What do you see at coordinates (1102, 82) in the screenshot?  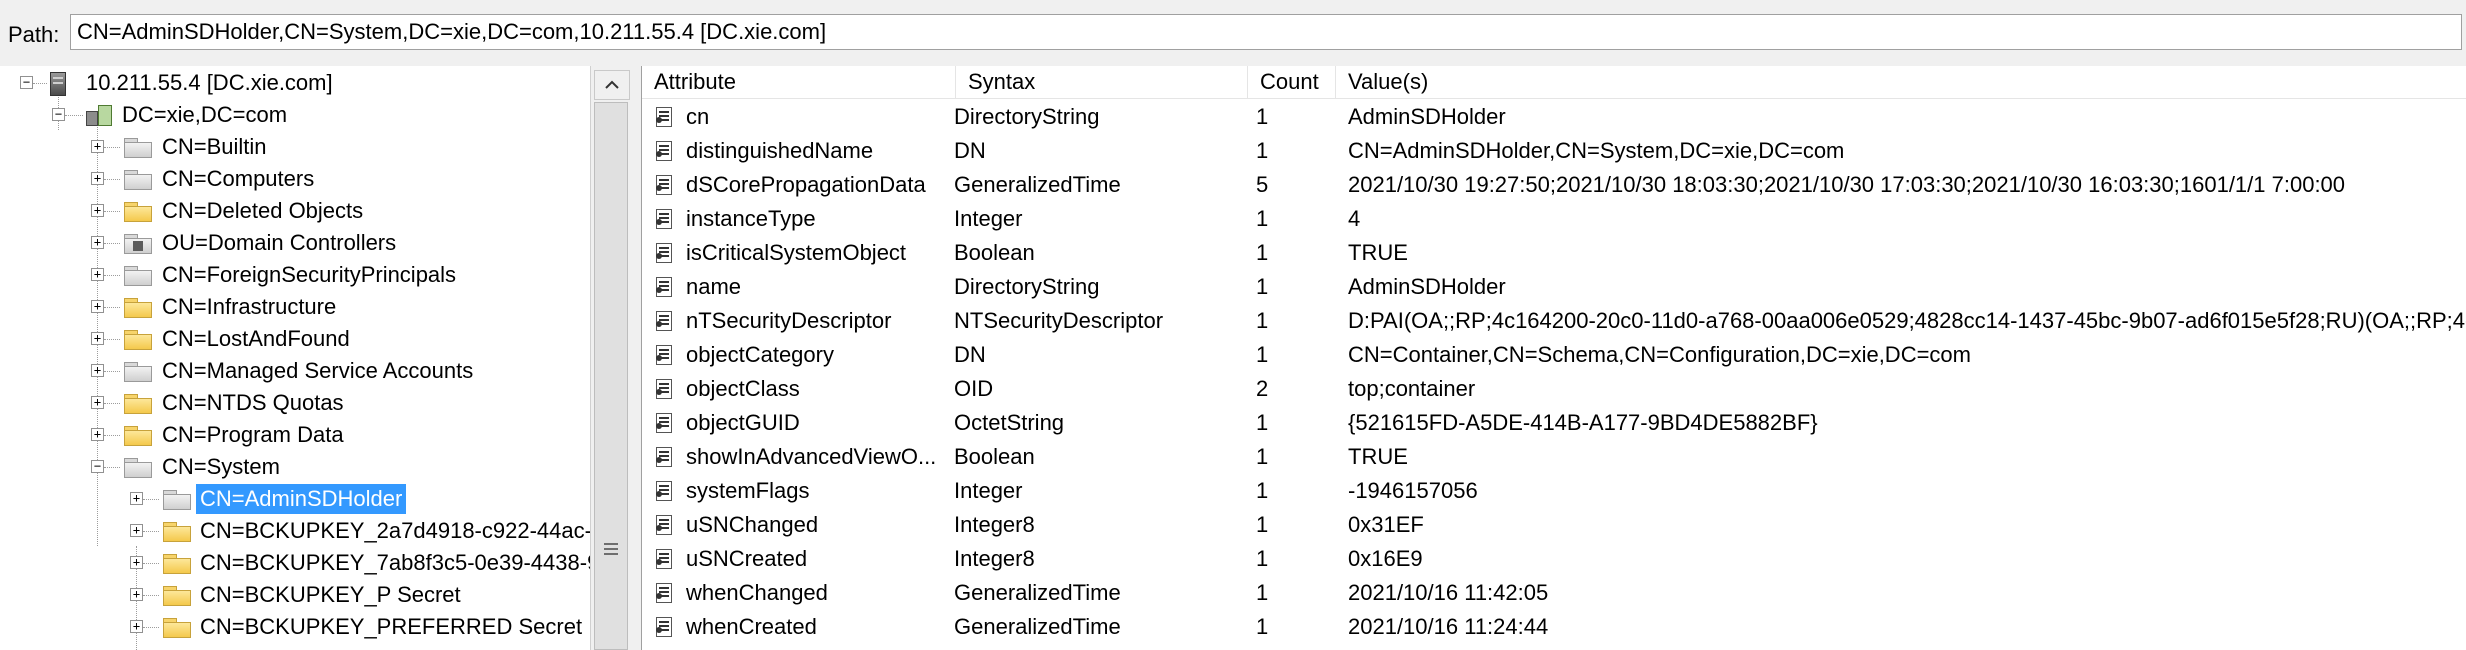 I see `column-header-syntax: Syntax` at bounding box center [1102, 82].